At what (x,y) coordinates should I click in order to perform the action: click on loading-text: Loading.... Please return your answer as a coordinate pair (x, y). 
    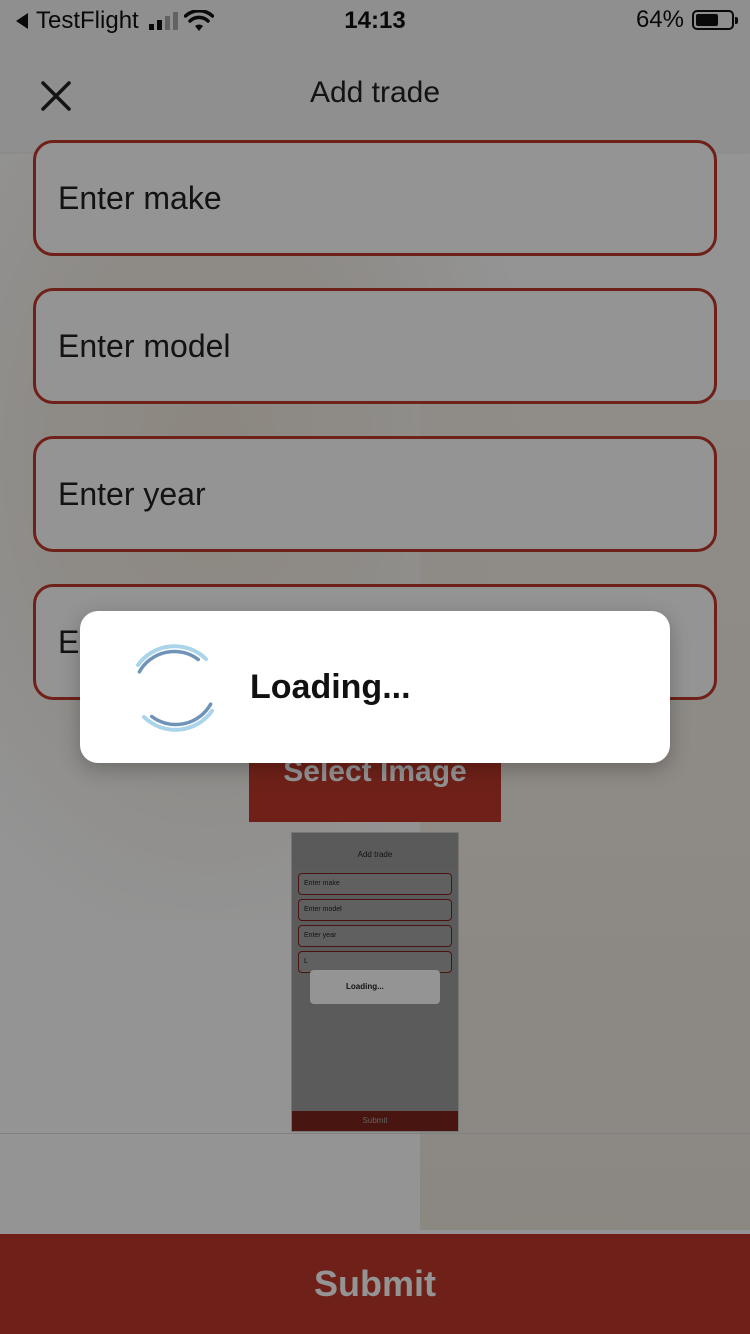
    Looking at the image, I should click on (330, 686).